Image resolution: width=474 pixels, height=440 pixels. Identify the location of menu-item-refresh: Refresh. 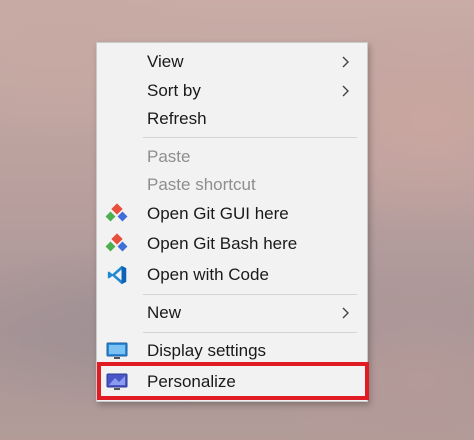
(232, 119).